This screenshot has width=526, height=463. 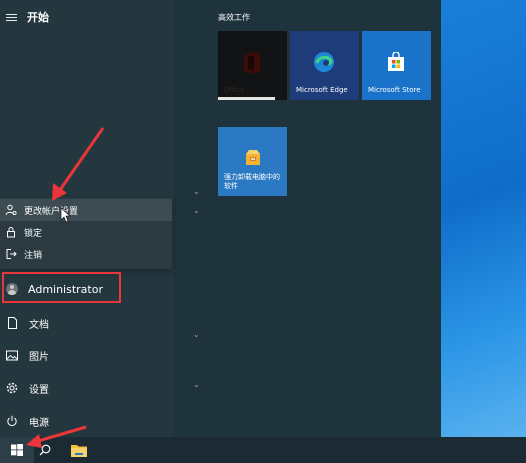 What do you see at coordinates (39, 423) in the screenshot?
I see `power-label: 电源` at bounding box center [39, 423].